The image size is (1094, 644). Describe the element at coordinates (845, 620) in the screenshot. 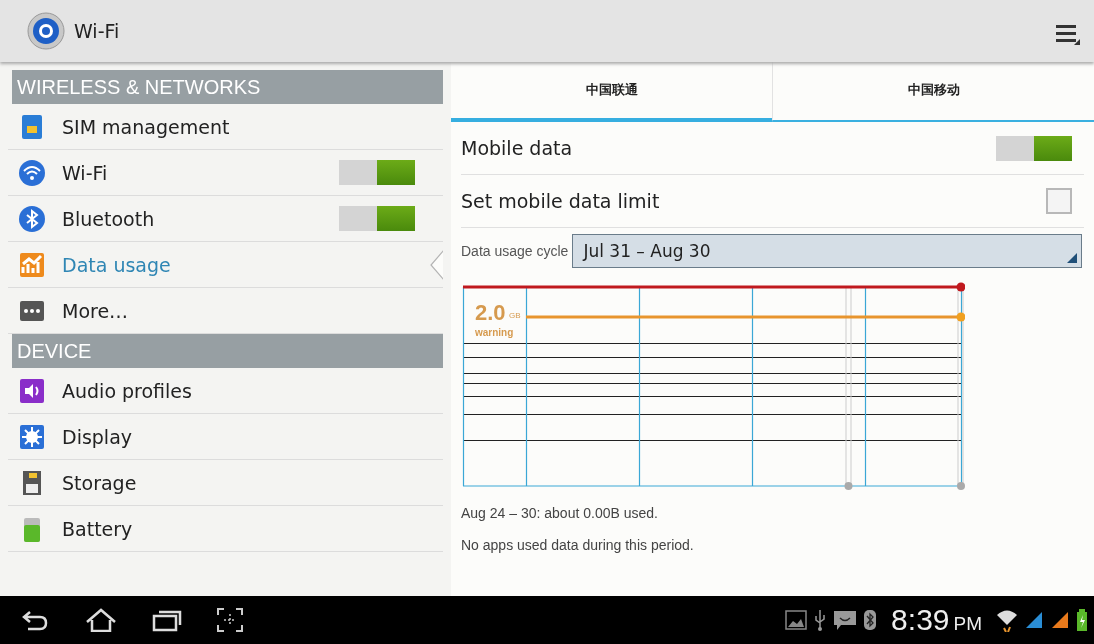

I see `message-icon` at that location.